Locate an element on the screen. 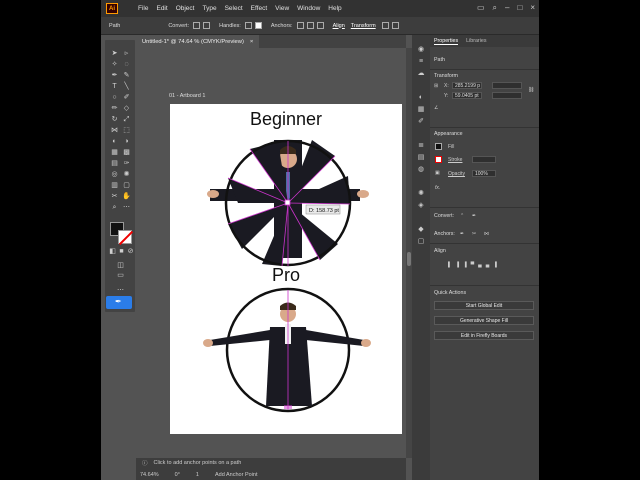 This screenshot has height=480, width=640. handles-show-icon is located at coordinates (248, 25).